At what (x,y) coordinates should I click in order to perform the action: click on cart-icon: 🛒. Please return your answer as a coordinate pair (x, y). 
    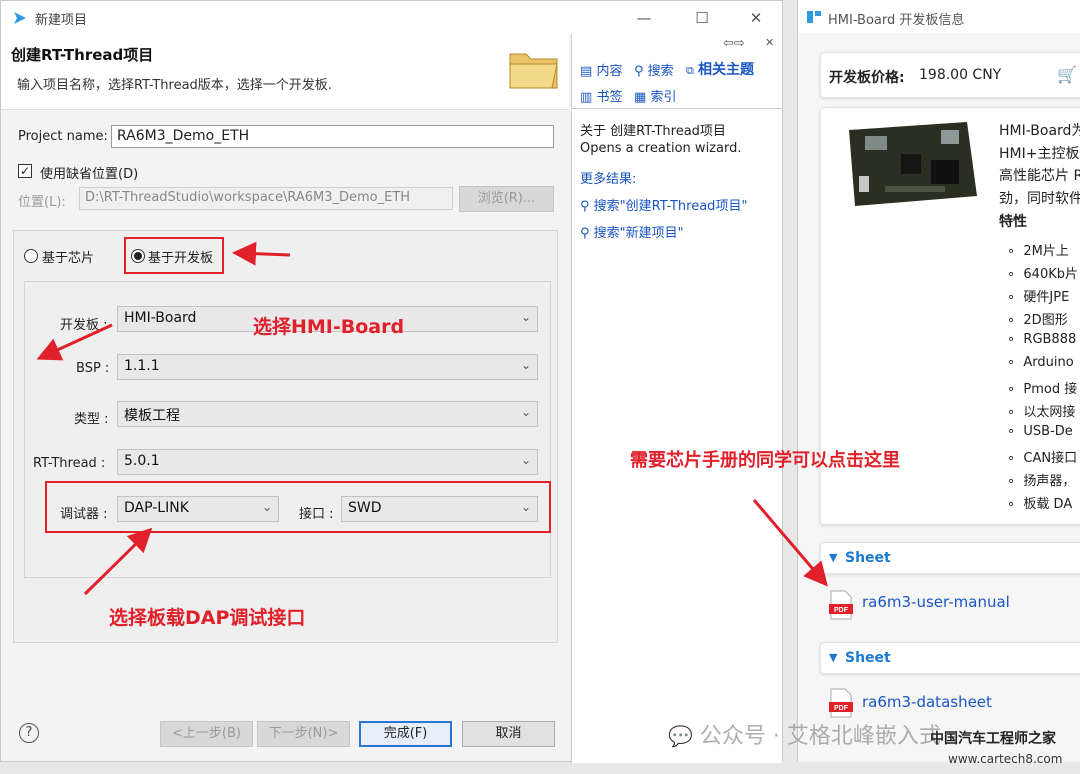
    Looking at the image, I should click on (1067, 74).